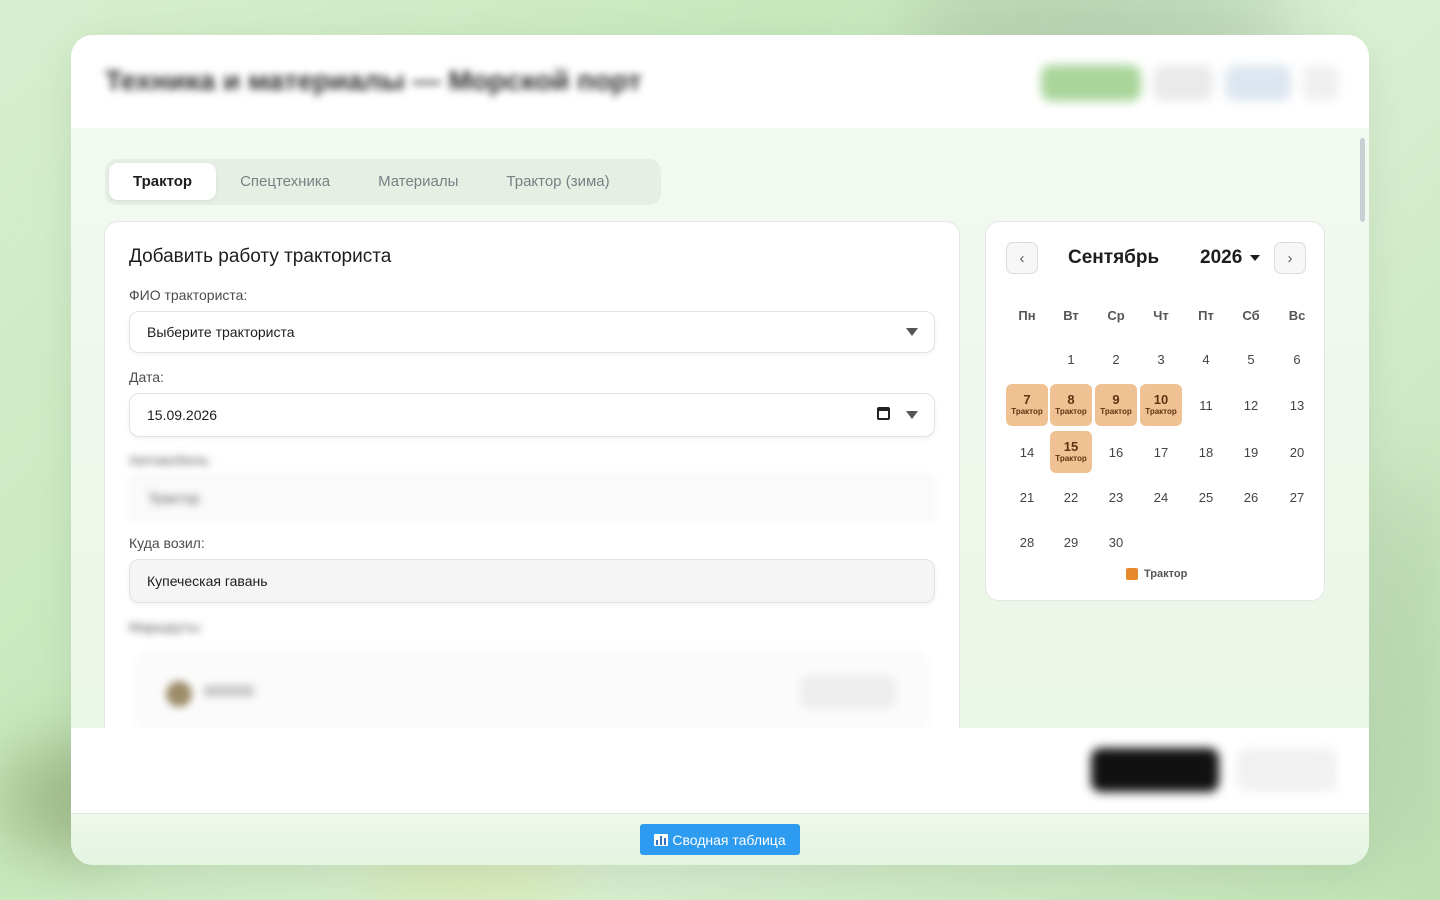 The image size is (1440, 900). What do you see at coordinates (1022, 258) in the screenshot?
I see `calendar-prev-button: ‹` at bounding box center [1022, 258].